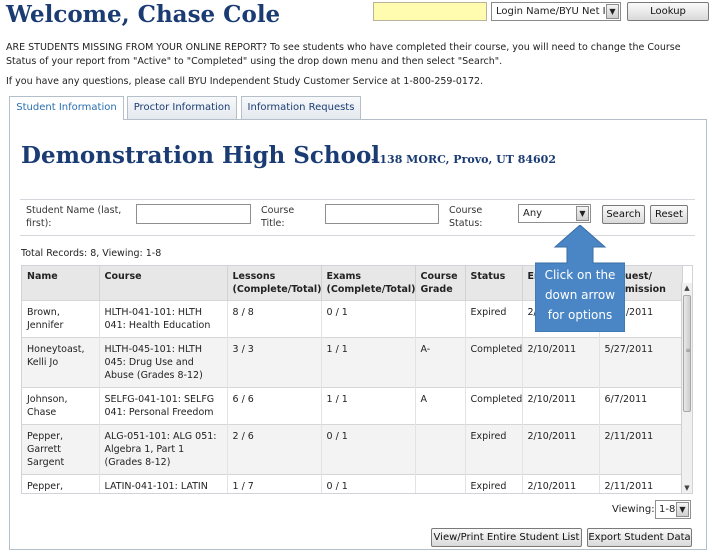  I want to click on course-title-label: Course Title:, so click(278, 217).